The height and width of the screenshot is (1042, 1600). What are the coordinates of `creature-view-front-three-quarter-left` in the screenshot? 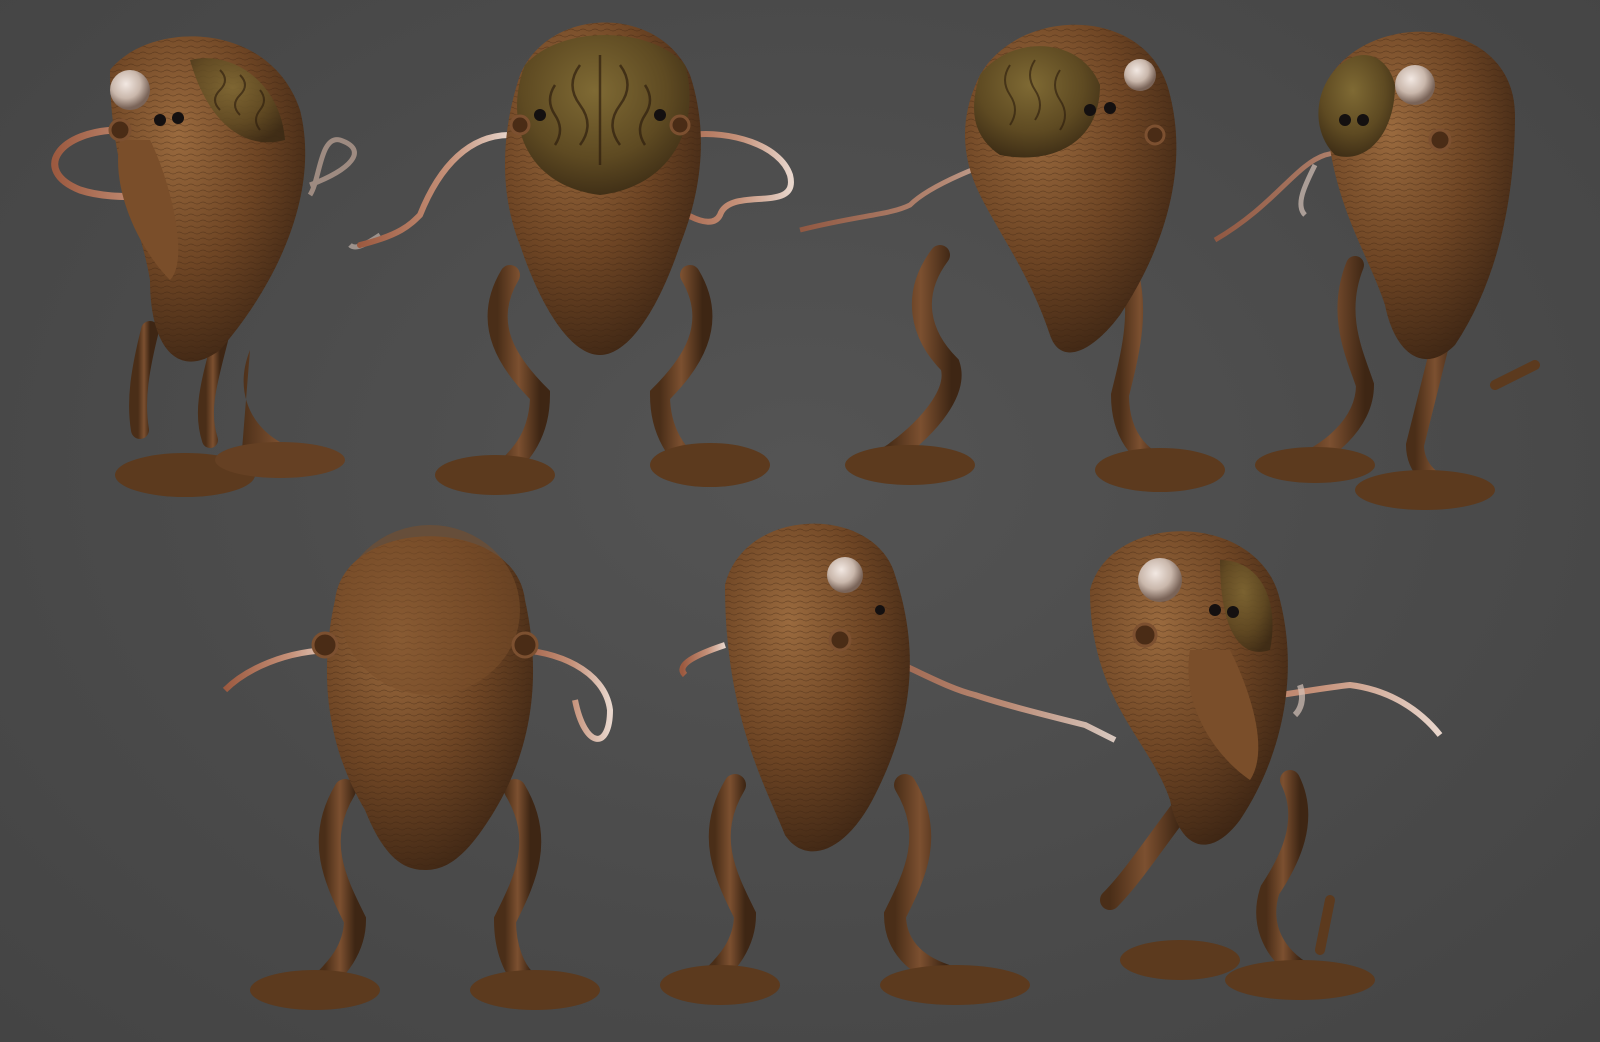 It's located at (201, 260).